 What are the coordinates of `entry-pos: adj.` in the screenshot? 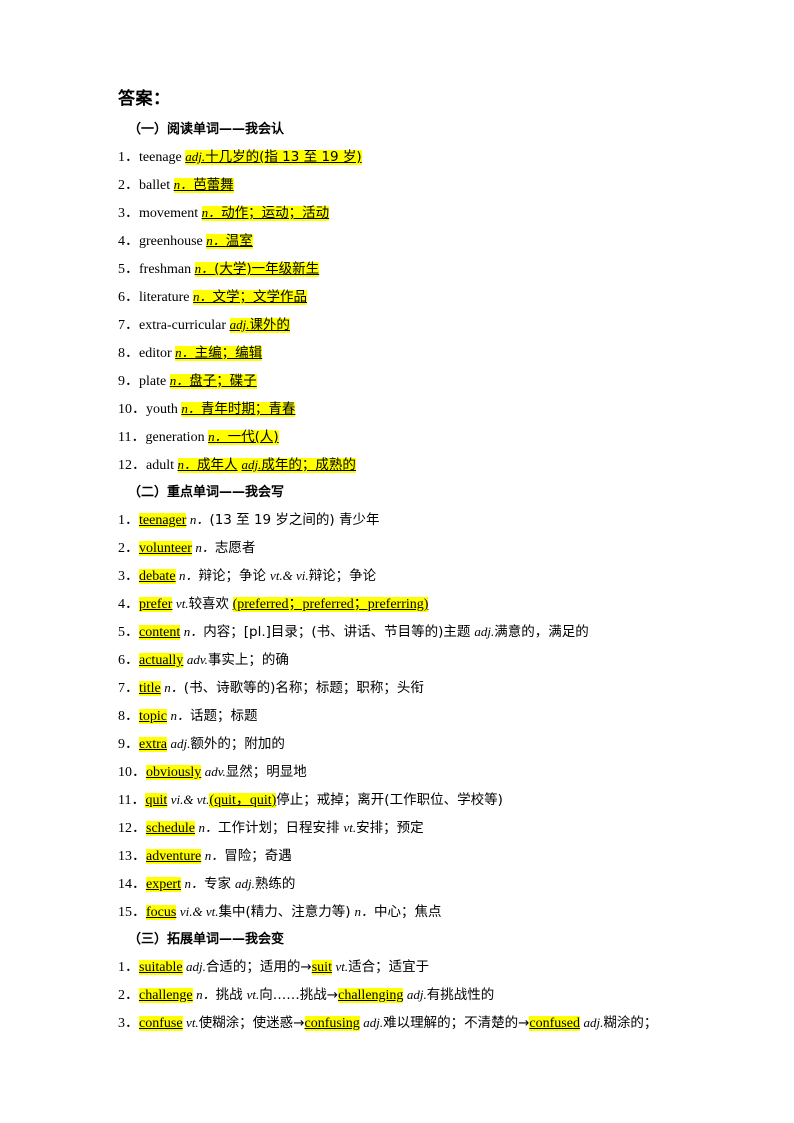 It's located at (196, 966).